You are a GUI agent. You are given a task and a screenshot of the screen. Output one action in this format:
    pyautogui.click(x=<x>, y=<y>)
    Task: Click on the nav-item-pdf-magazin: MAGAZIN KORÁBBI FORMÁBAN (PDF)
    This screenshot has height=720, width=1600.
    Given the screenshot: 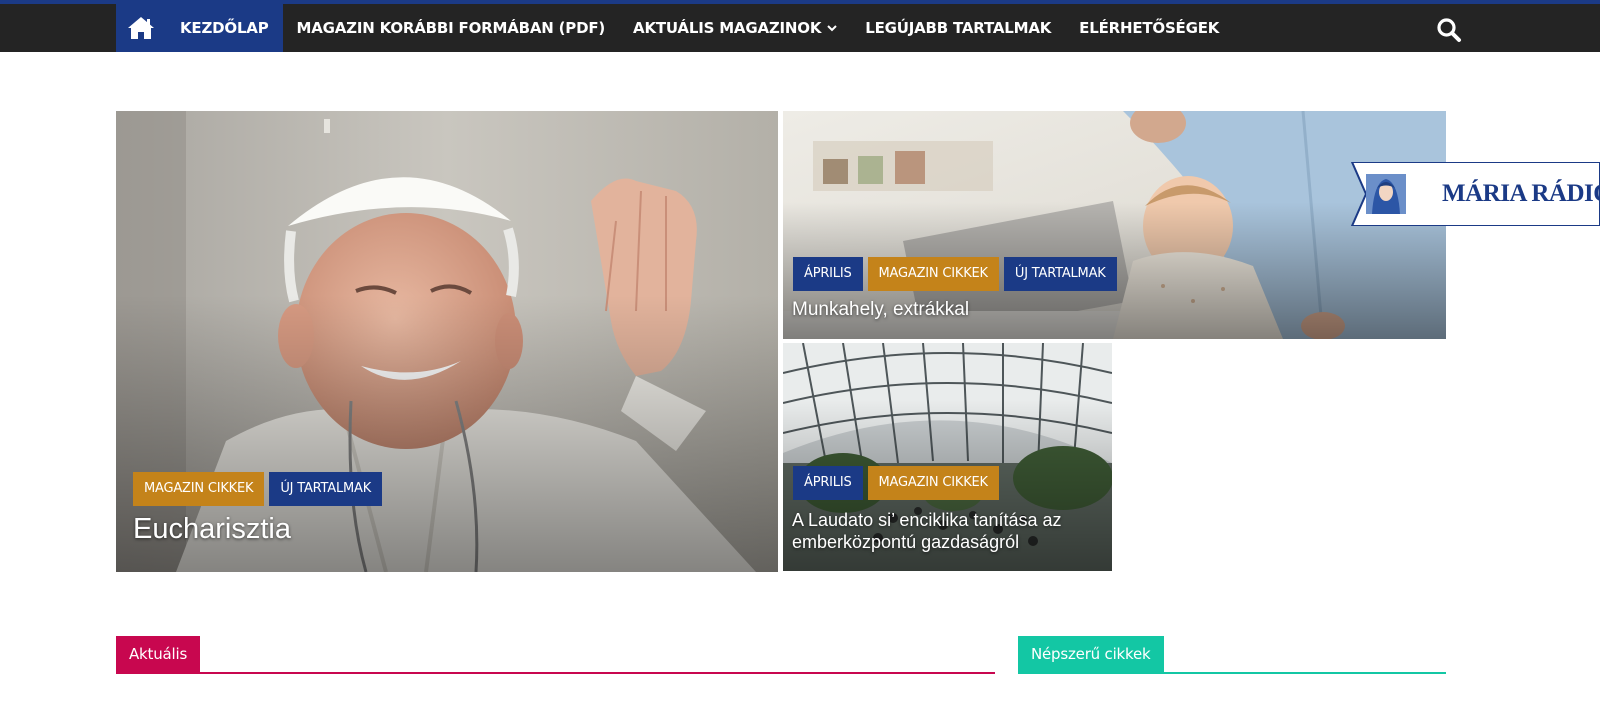 What is the action you would take?
    pyautogui.click(x=451, y=28)
    